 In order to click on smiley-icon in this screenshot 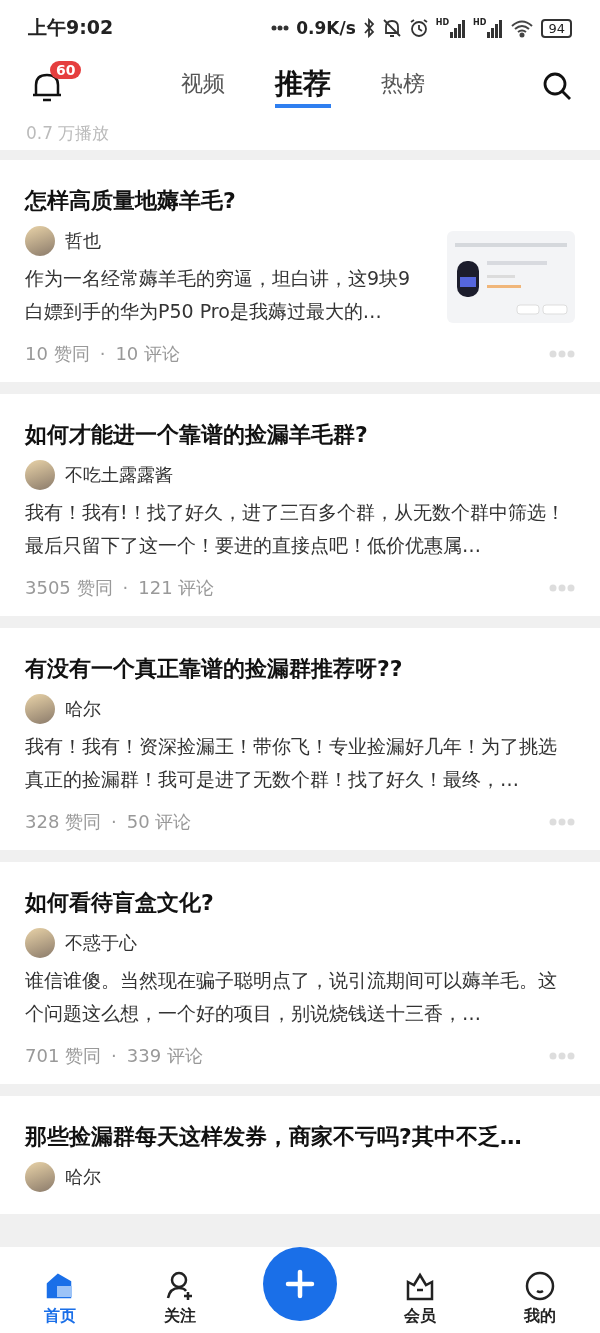, I will do `click(540, 1286)`.